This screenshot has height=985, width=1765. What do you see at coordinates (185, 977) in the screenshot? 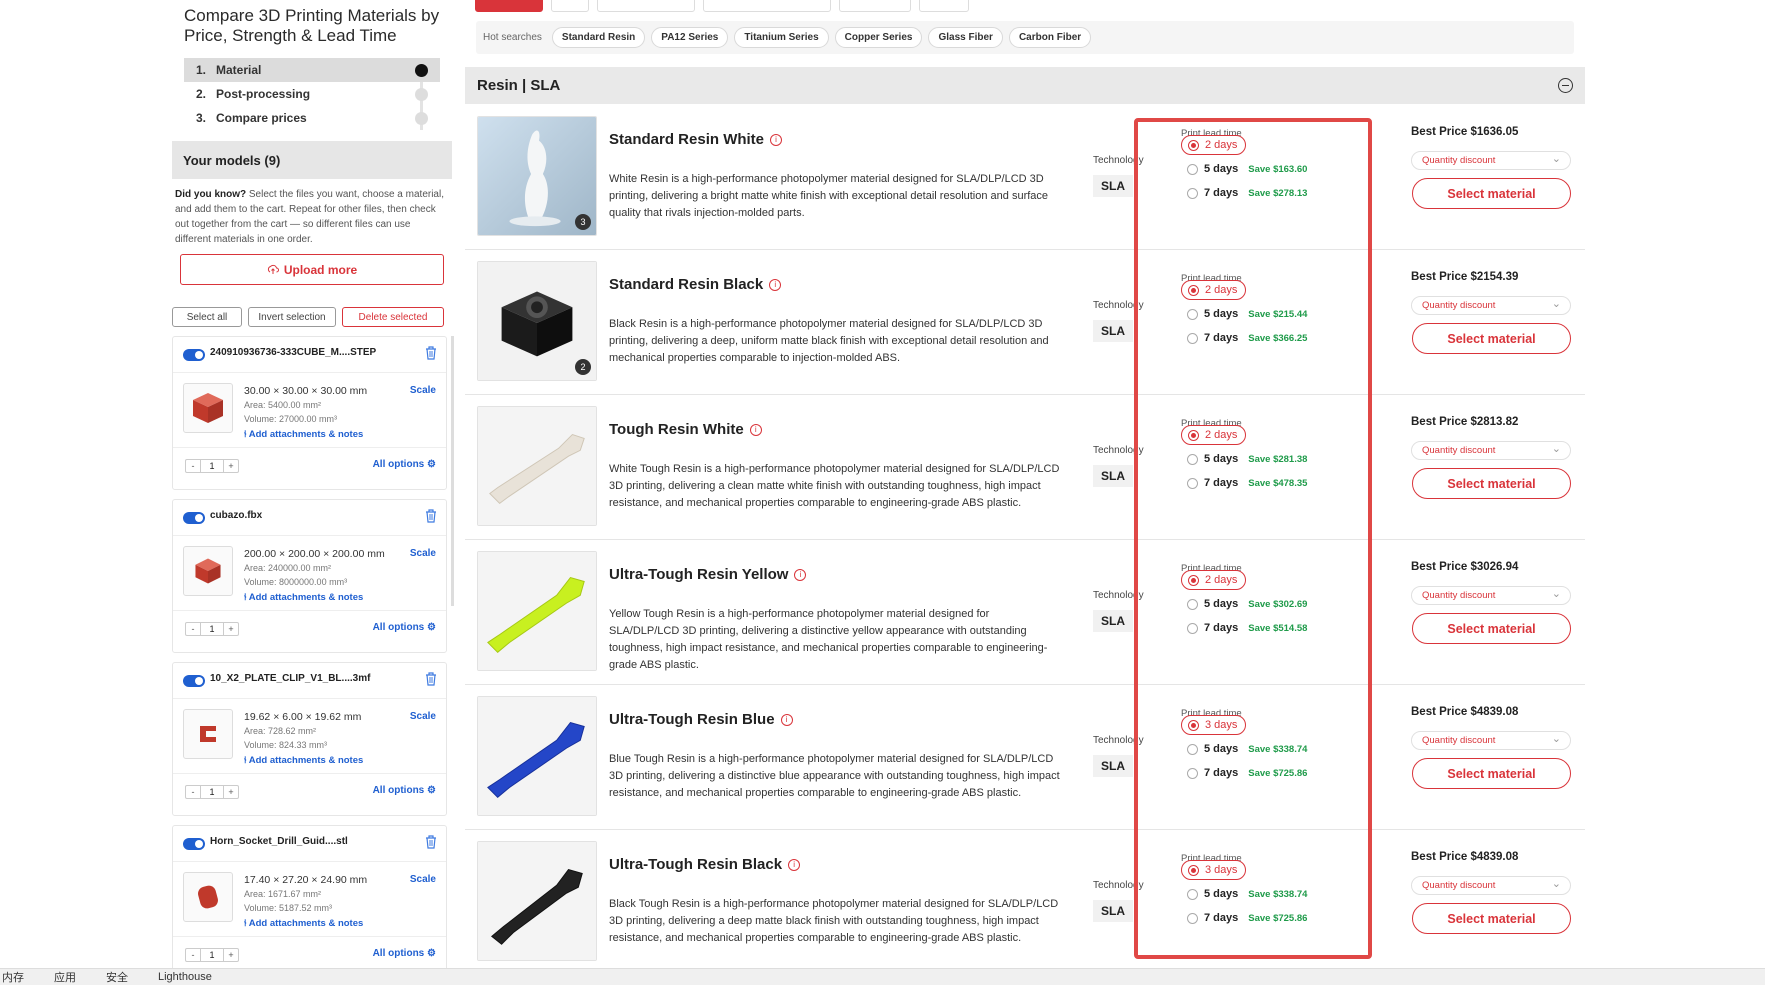
I see `devtools-tab: Lighthouse` at bounding box center [185, 977].